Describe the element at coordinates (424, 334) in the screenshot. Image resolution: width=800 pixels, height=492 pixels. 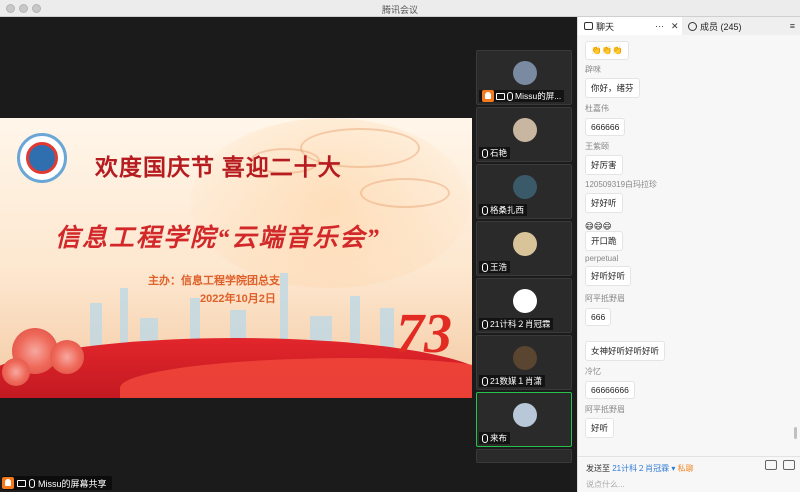
I see `anniversary-badge: 73` at that location.